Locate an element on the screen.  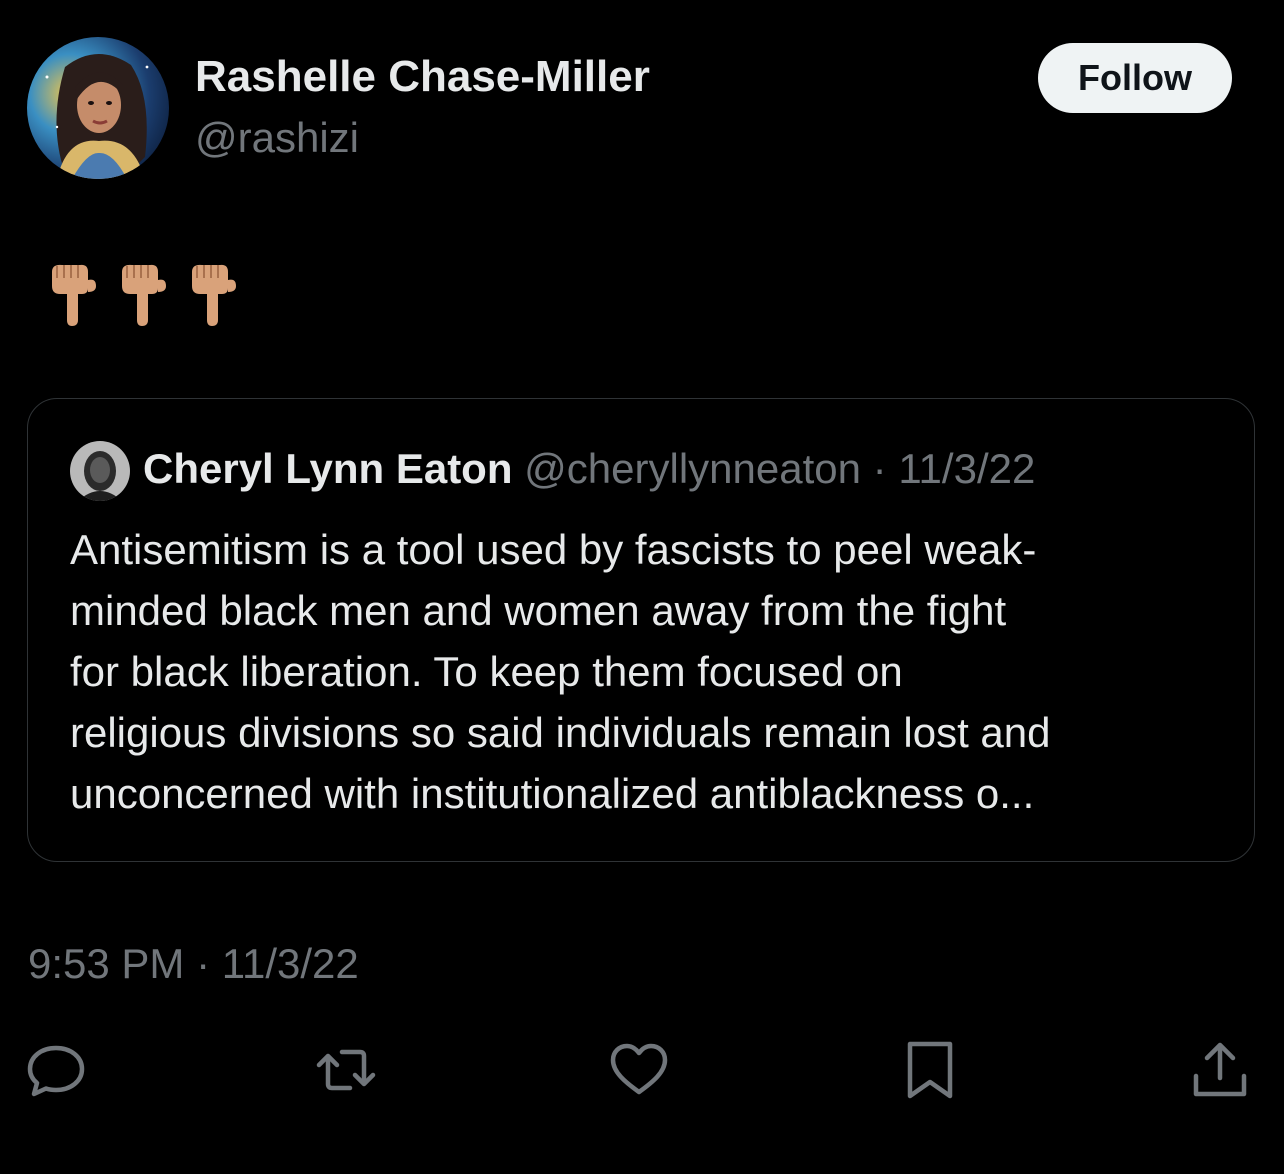
quoted-author-avatar is located at coordinates (100, 471).